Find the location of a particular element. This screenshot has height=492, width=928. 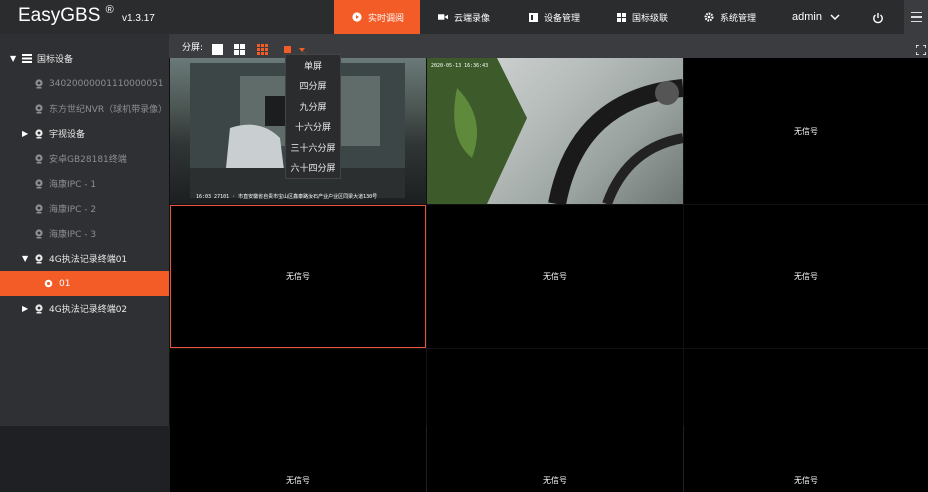

tree-node-device: 海康IPC - 1 is located at coordinates (84, 183).